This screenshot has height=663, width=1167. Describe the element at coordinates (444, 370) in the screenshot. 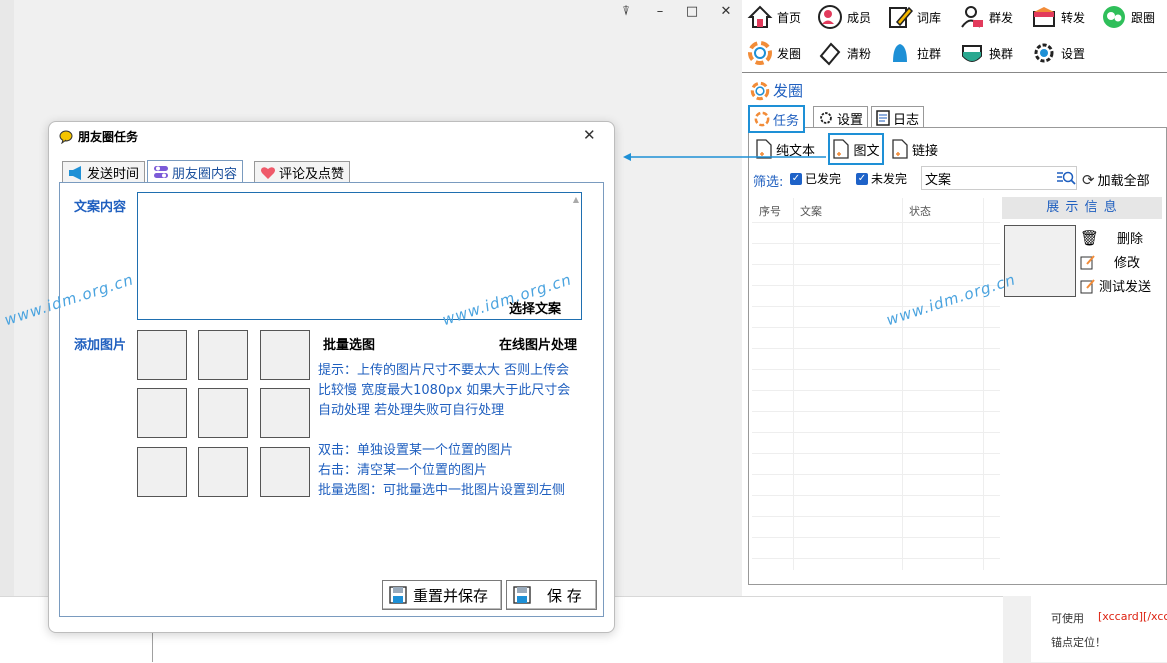

I see `hint-line: 提示：上传的图片尺寸不要太大 否则上传会` at that location.